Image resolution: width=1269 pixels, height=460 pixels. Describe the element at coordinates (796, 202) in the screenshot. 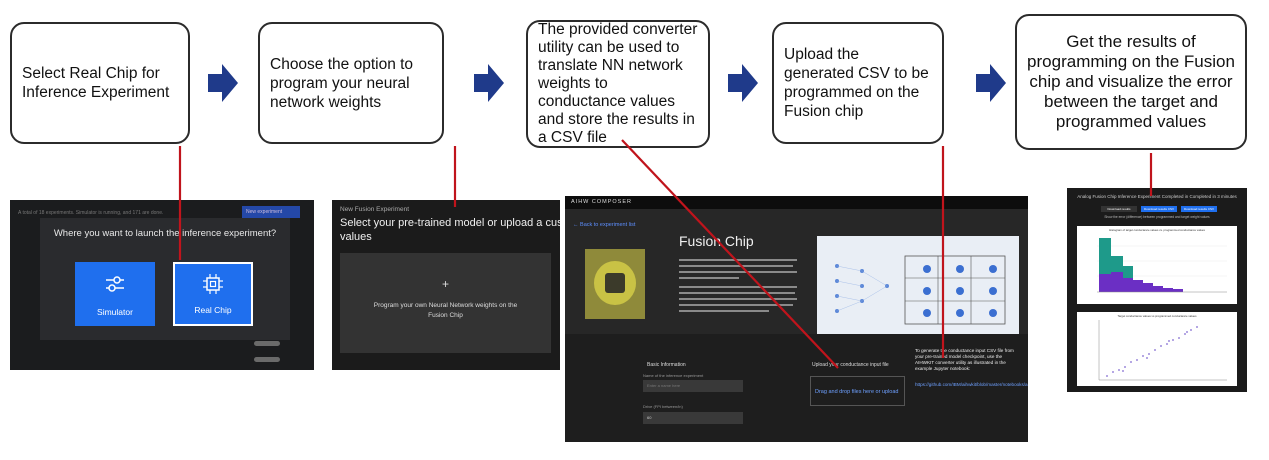

I see `app-title: AIHW COMPOSER` at that location.